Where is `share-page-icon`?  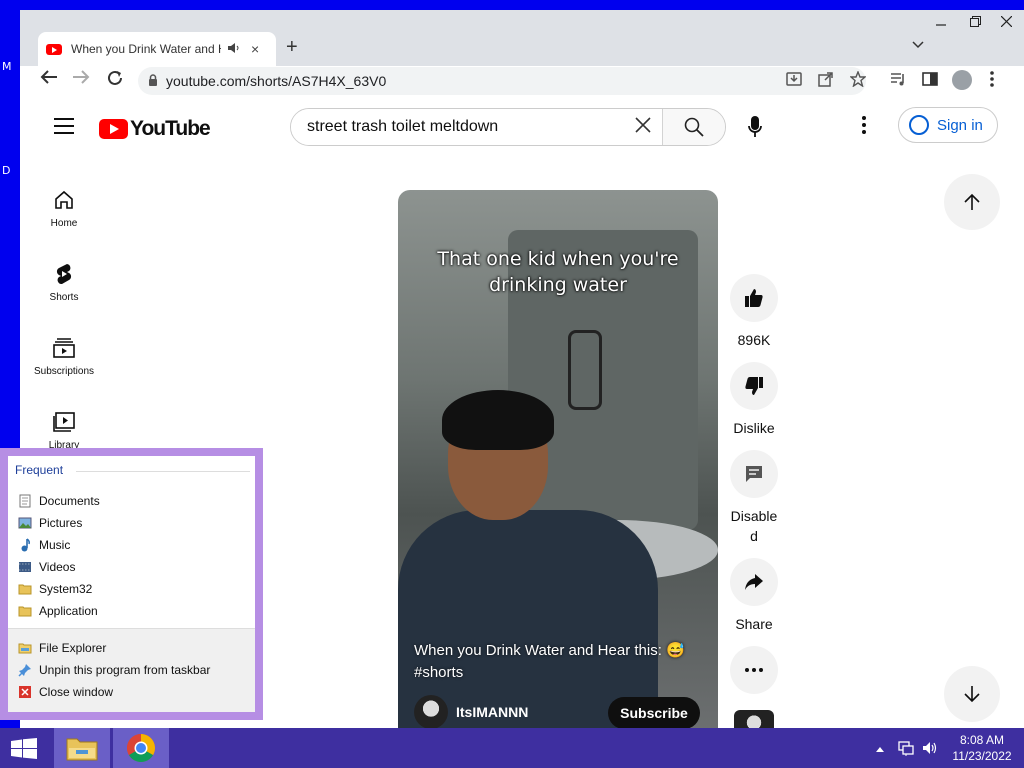 share-page-icon is located at coordinates (826, 81).